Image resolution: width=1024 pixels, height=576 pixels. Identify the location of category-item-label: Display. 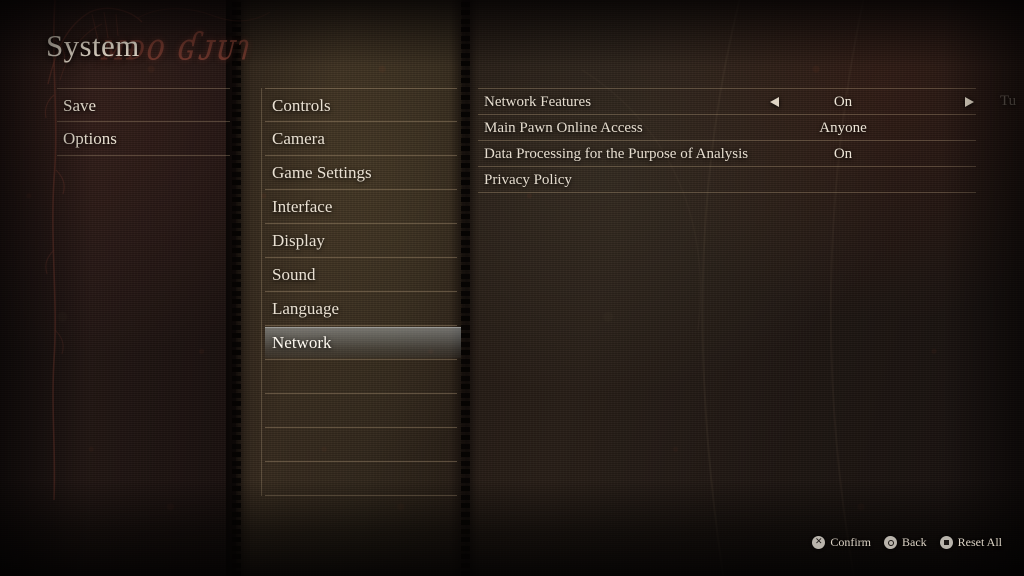
(298, 240).